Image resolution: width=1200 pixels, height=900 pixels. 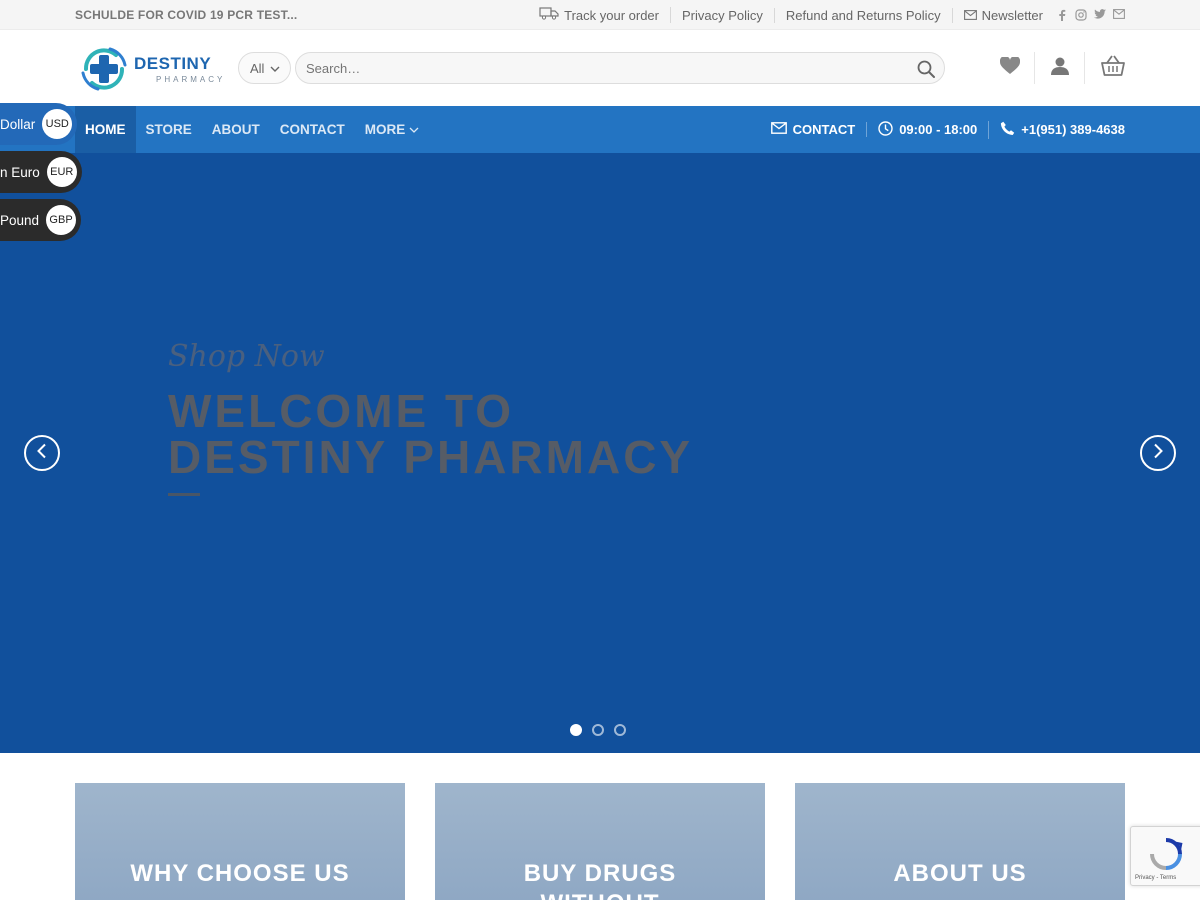 What do you see at coordinates (1113, 68) in the screenshot?
I see `basket-icon` at bounding box center [1113, 68].